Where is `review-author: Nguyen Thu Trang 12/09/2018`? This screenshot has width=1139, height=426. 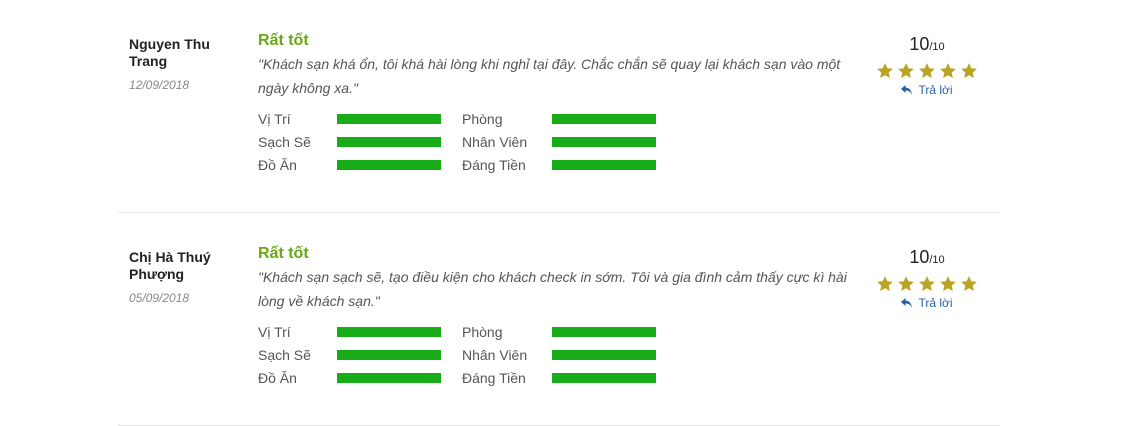
review-author: Nguyen Thu Trang 12/09/2018 is located at coordinates (184, 64).